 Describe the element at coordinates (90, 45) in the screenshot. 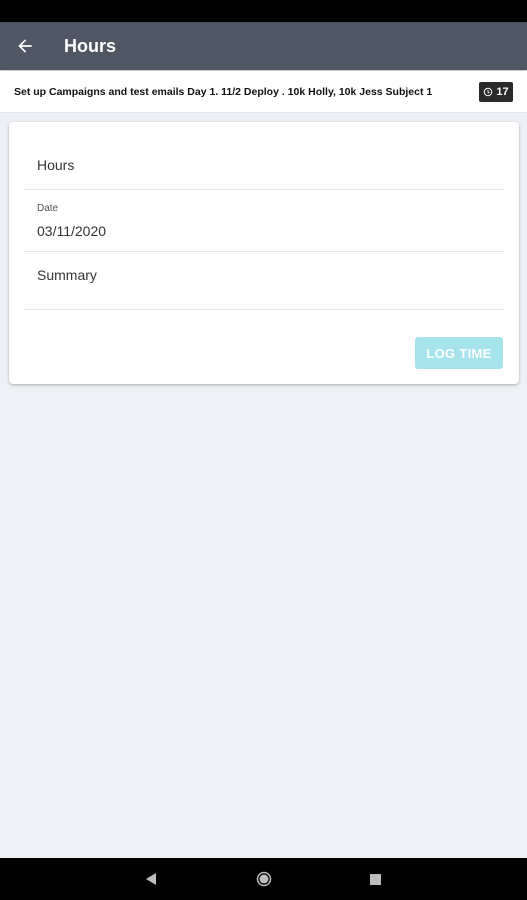

I see `page-title: Hours` at that location.